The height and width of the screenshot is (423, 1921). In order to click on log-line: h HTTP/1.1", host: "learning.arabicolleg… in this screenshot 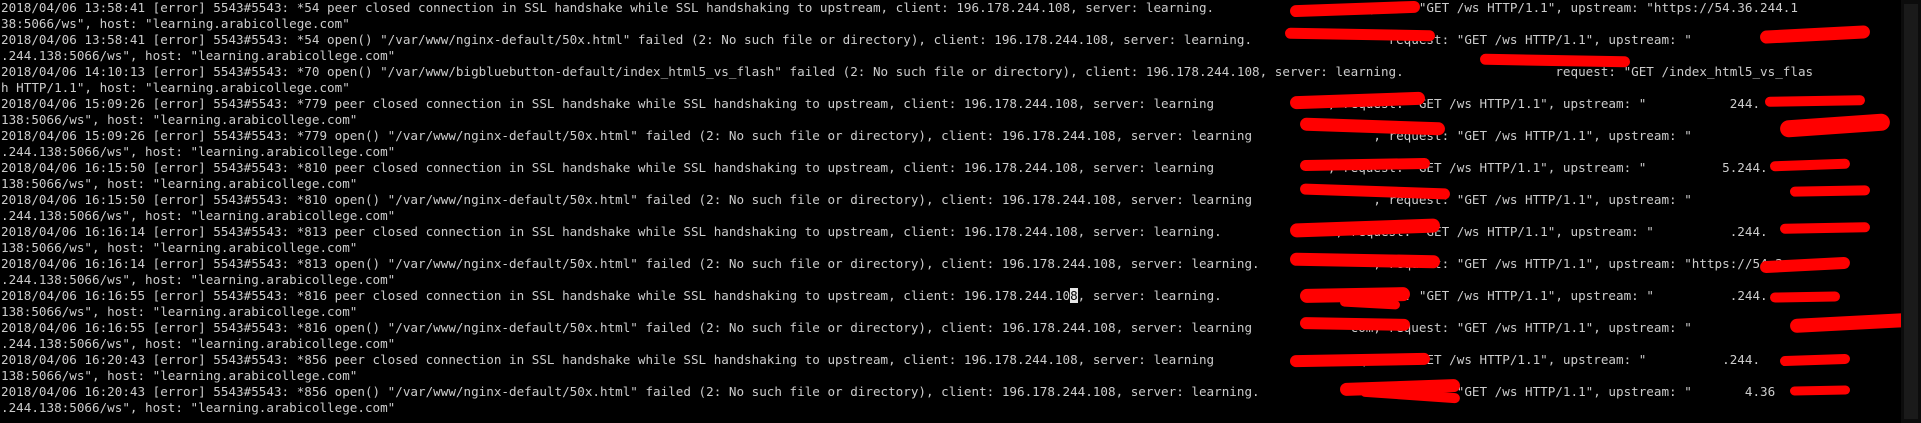, I will do `click(175, 87)`.